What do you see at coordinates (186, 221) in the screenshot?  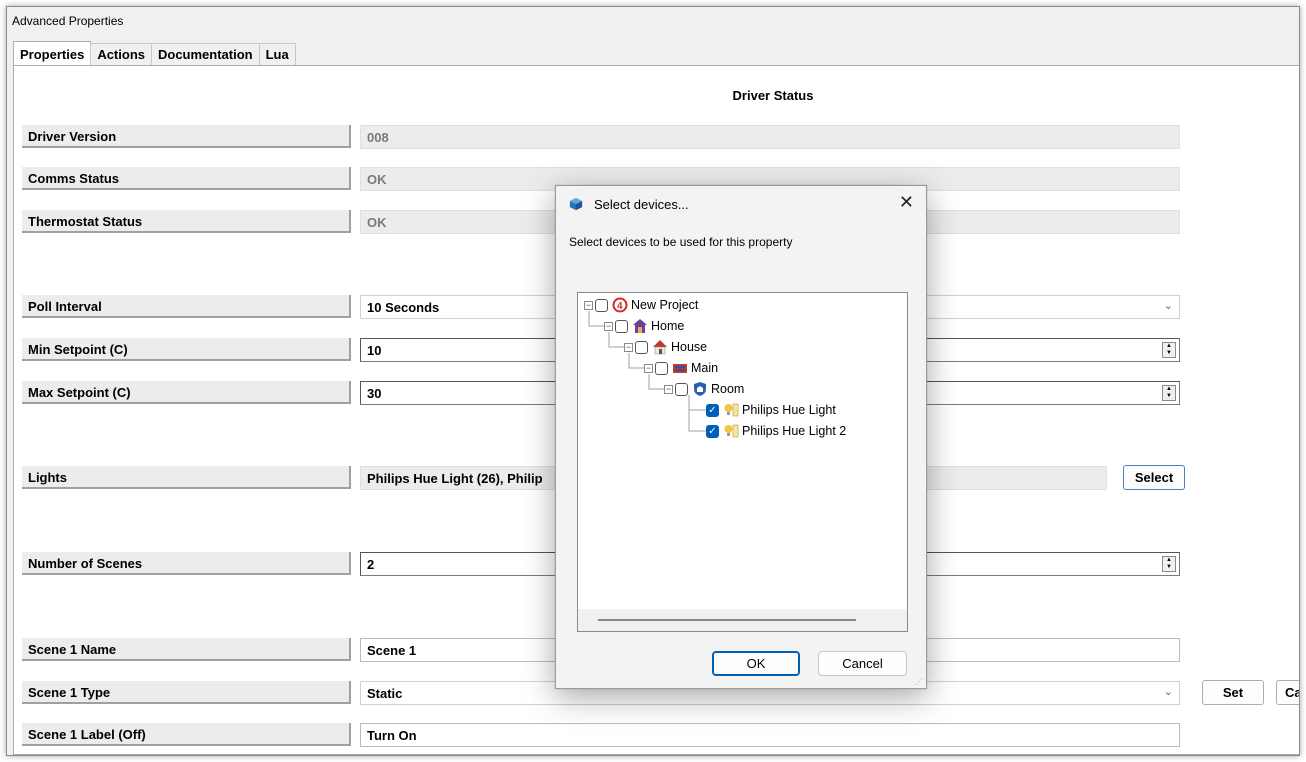 I see `thermostat-status-label: Thermostat Status` at bounding box center [186, 221].